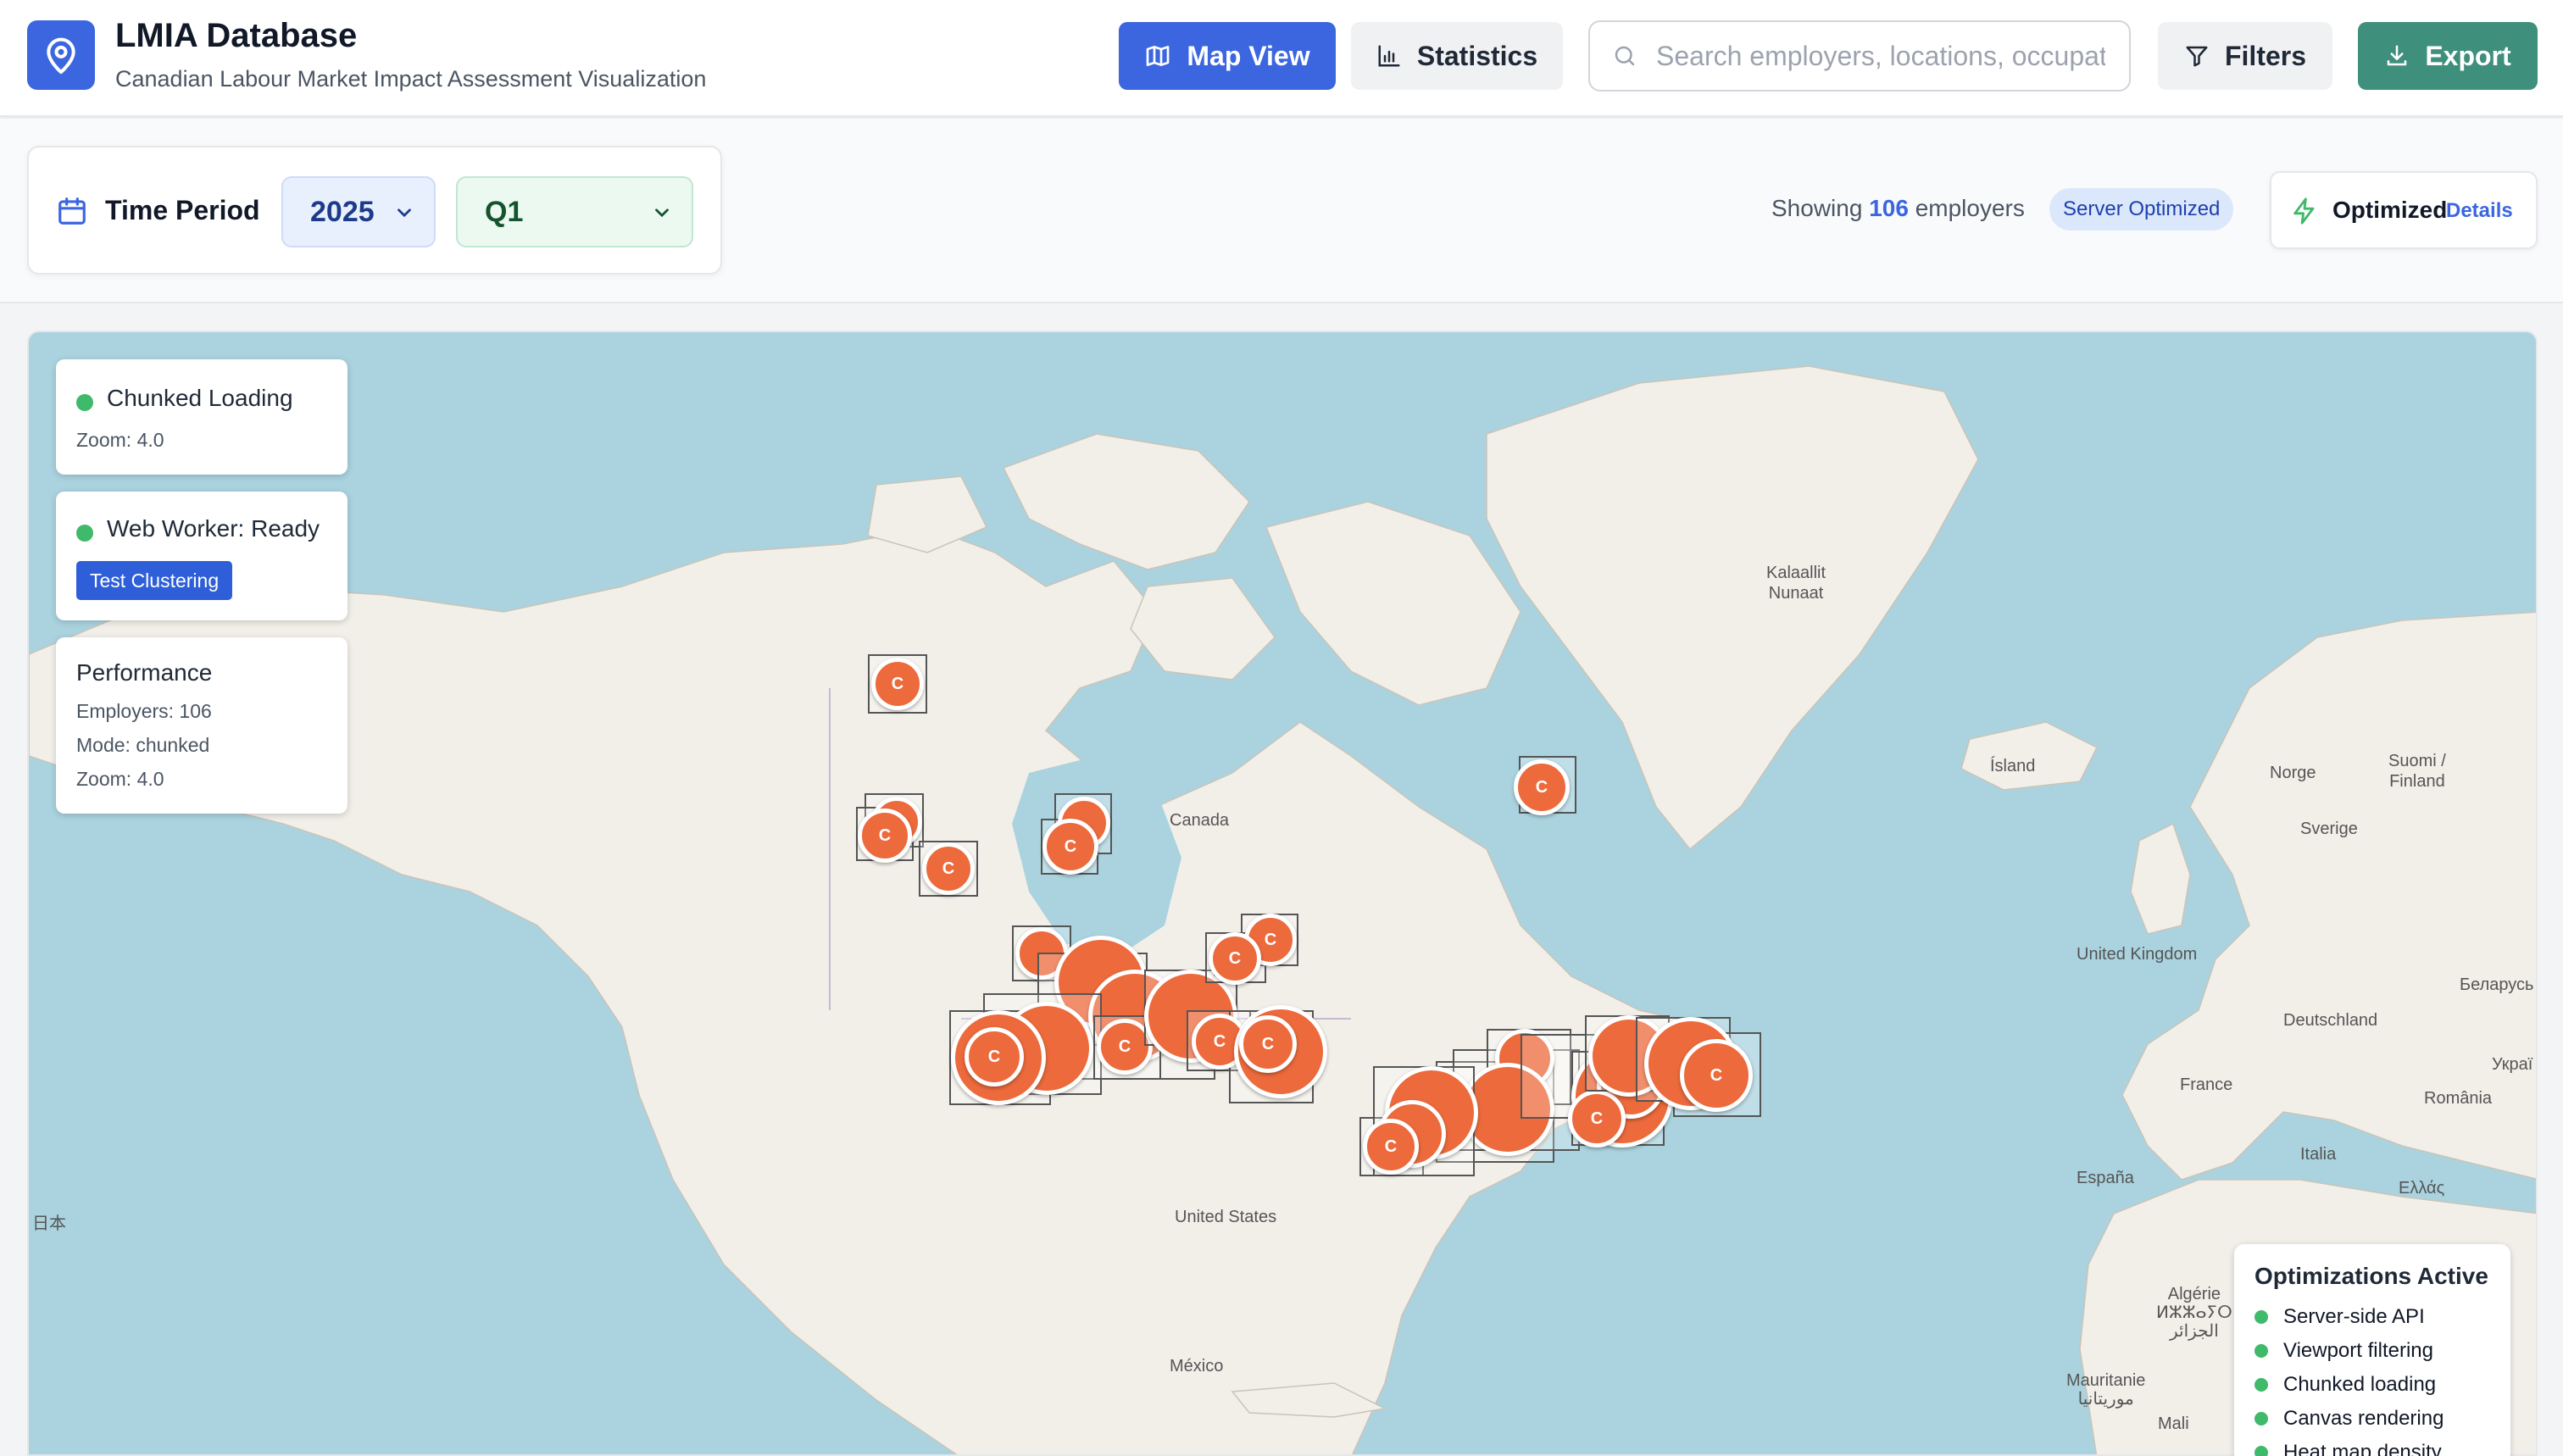 The width and height of the screenshot is (2563, 1456). Describe the element at coordinates (1796, 584) in the screenshot. I see `label-greenland: Kalaallit Nunaat` at that location.